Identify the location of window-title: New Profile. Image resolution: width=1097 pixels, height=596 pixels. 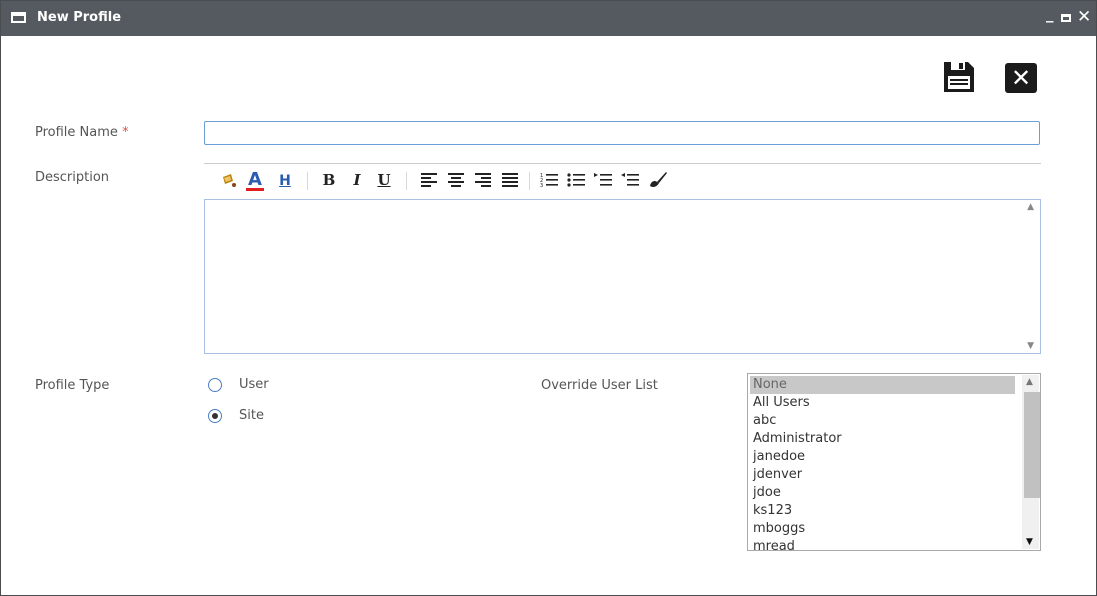
(79, 17).